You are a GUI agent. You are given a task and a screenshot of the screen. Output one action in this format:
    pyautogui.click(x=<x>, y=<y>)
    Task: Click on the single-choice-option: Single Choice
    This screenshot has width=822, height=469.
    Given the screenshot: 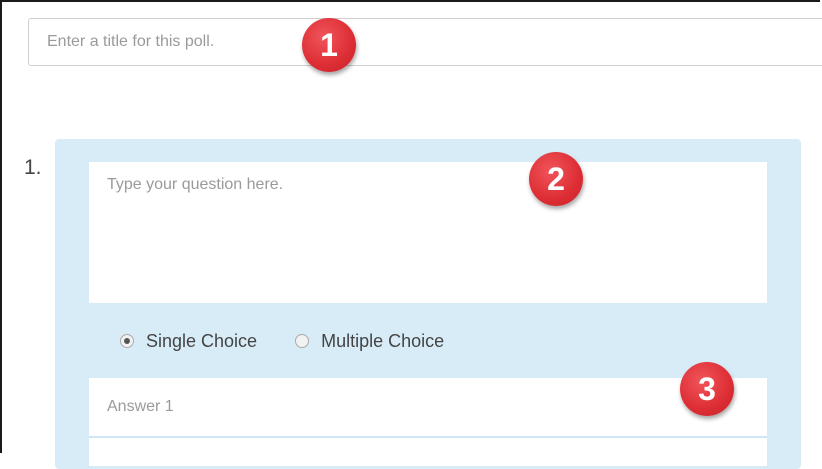 What is the action you would take?
    pyautogui.click(x=188, y=341)
    